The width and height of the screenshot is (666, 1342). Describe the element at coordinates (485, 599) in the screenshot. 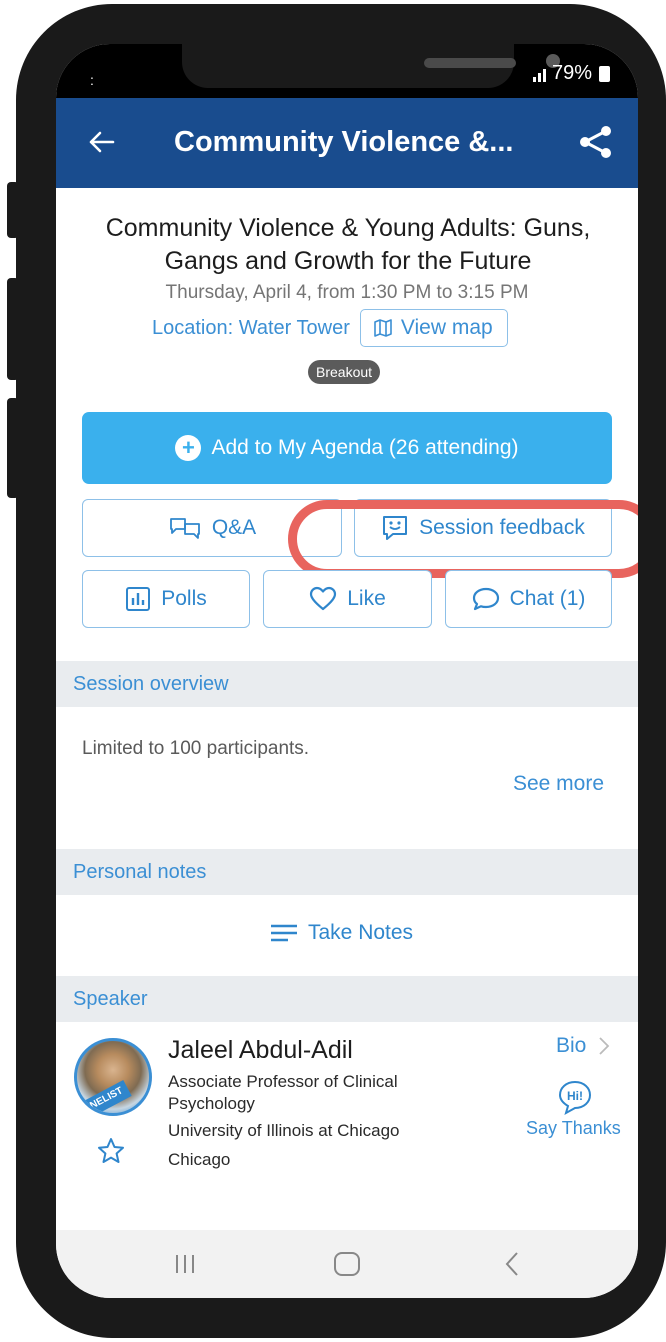

I see `chat-bubble-icon` at that location.